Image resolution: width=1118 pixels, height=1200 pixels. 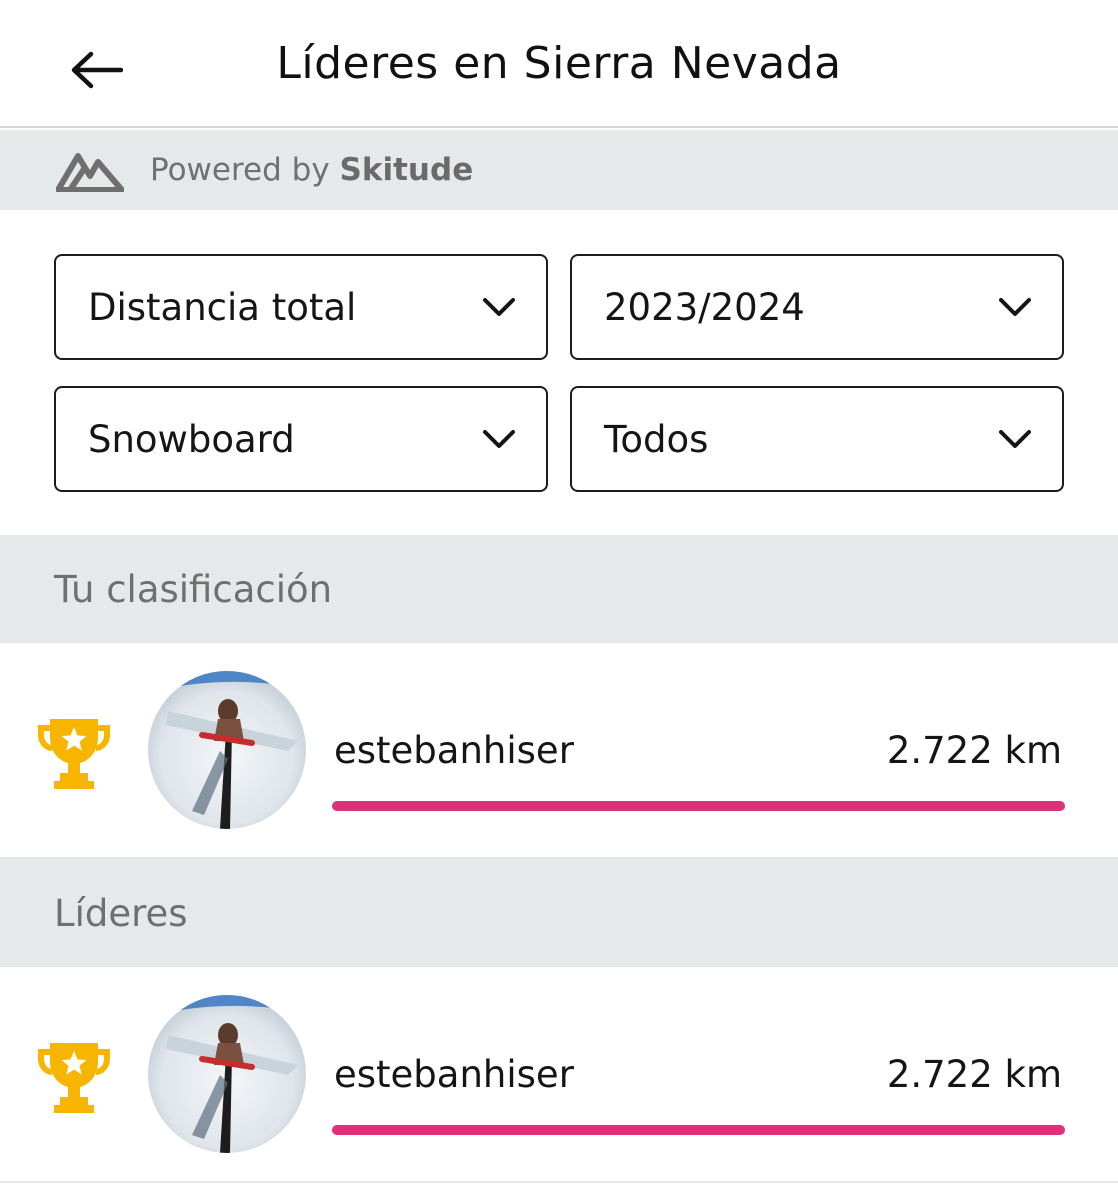 I want to click on sport-select: Snowboard, so click(x=301, y=439).